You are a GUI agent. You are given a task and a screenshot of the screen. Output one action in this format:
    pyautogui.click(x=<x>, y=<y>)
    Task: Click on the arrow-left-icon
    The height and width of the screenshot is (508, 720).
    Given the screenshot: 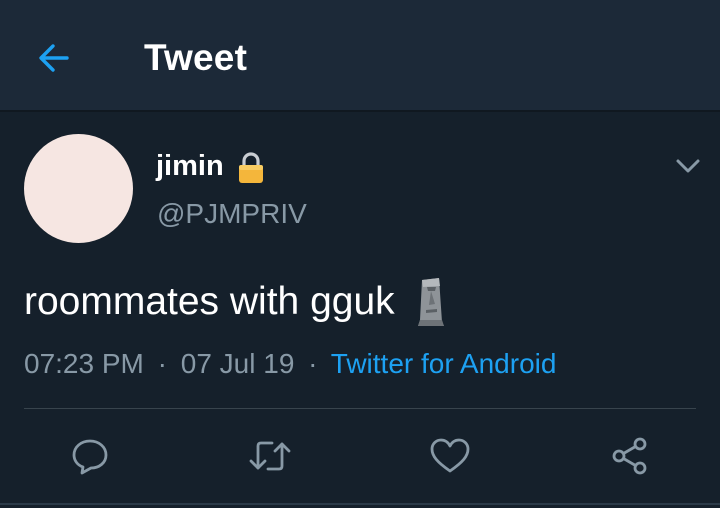 What is the action you would take?
    pyautogui.click(x=54, y=58)
    